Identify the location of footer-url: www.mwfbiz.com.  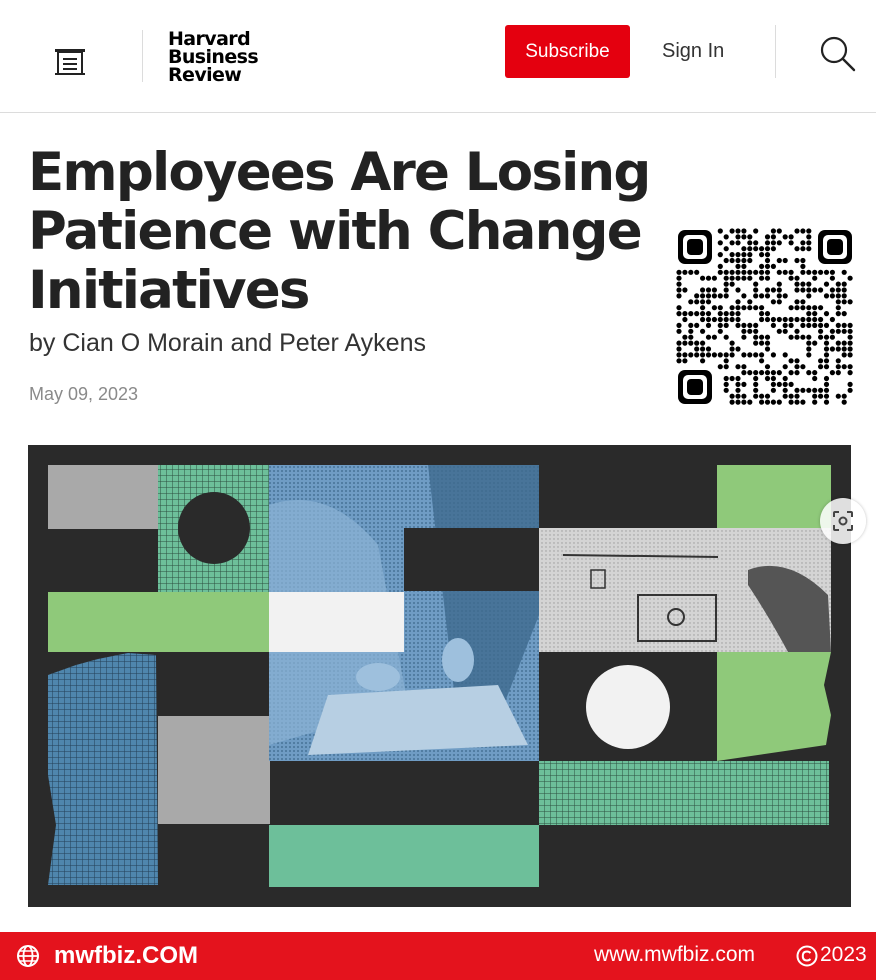
(675, 954).